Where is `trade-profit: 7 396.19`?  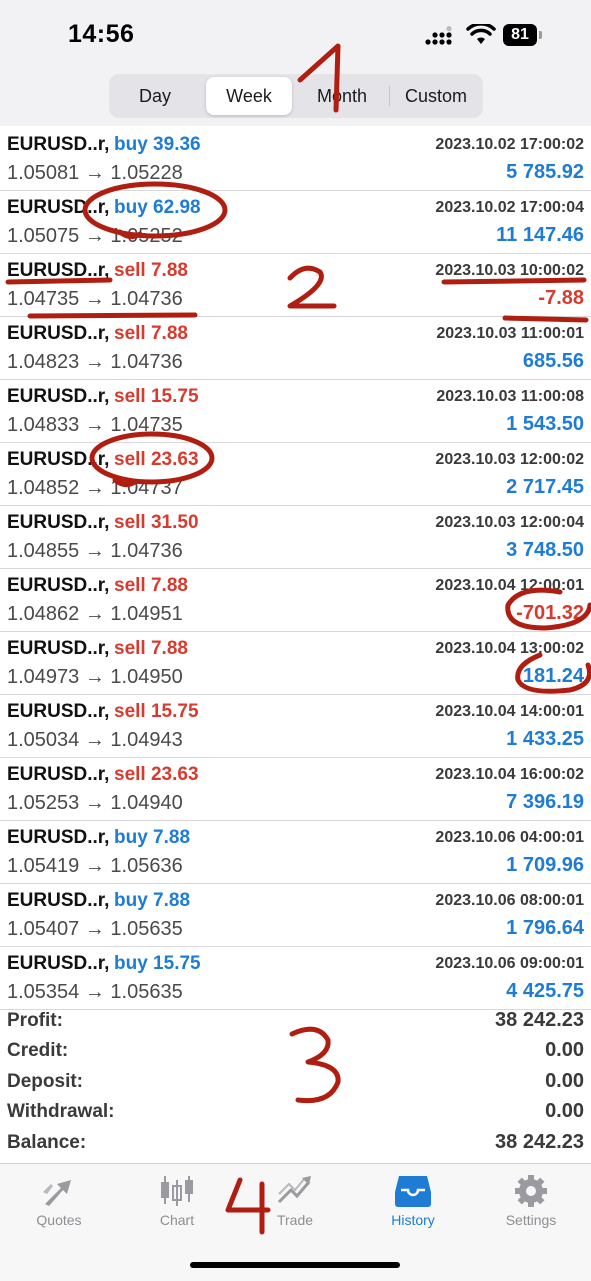 trade-profit: 7 396.19 is located at coordinates (545, 802).